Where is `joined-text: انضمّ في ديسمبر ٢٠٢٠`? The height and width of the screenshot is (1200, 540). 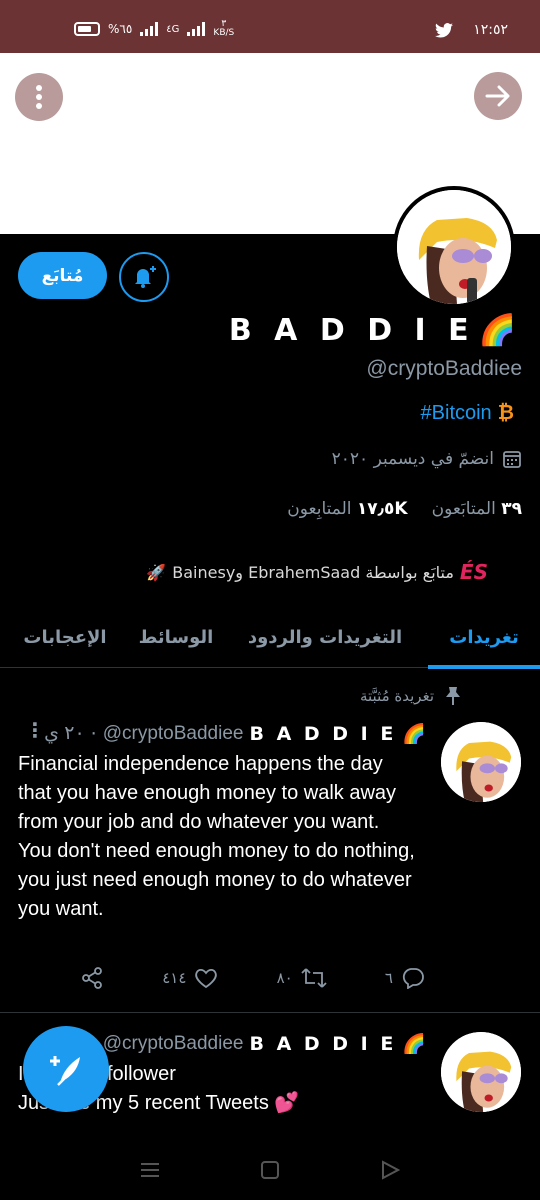 joined-text: انضمّ في ديسمبر ٢٠٢٠ is located at coordinates (412, 459).